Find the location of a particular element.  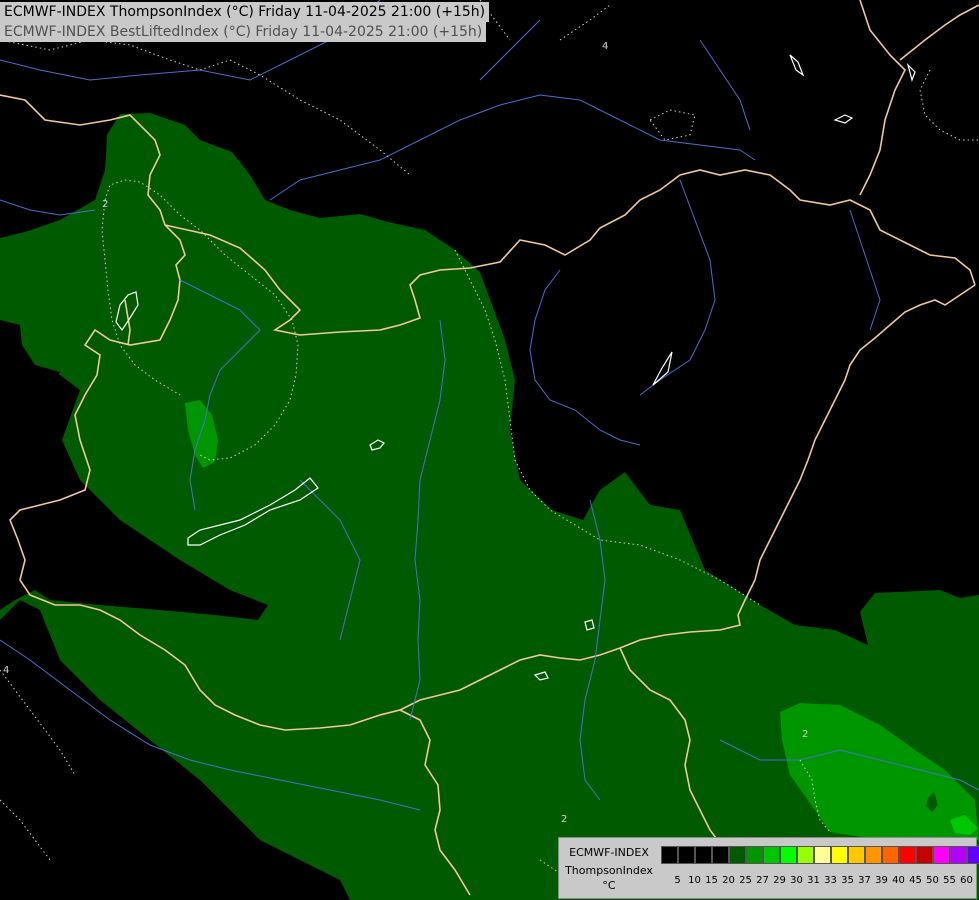

legend-tick-label: 37 is located at coordinates (864, 880).